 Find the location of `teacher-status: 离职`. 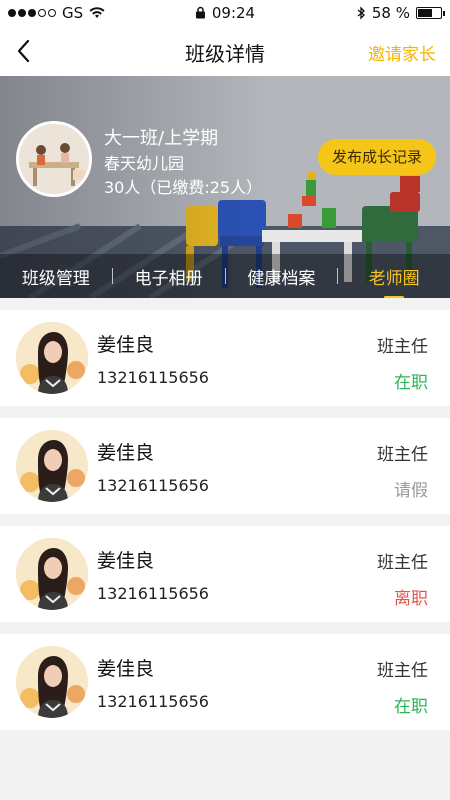

teacher-status: 离职 is located at coordinates (411, 599).